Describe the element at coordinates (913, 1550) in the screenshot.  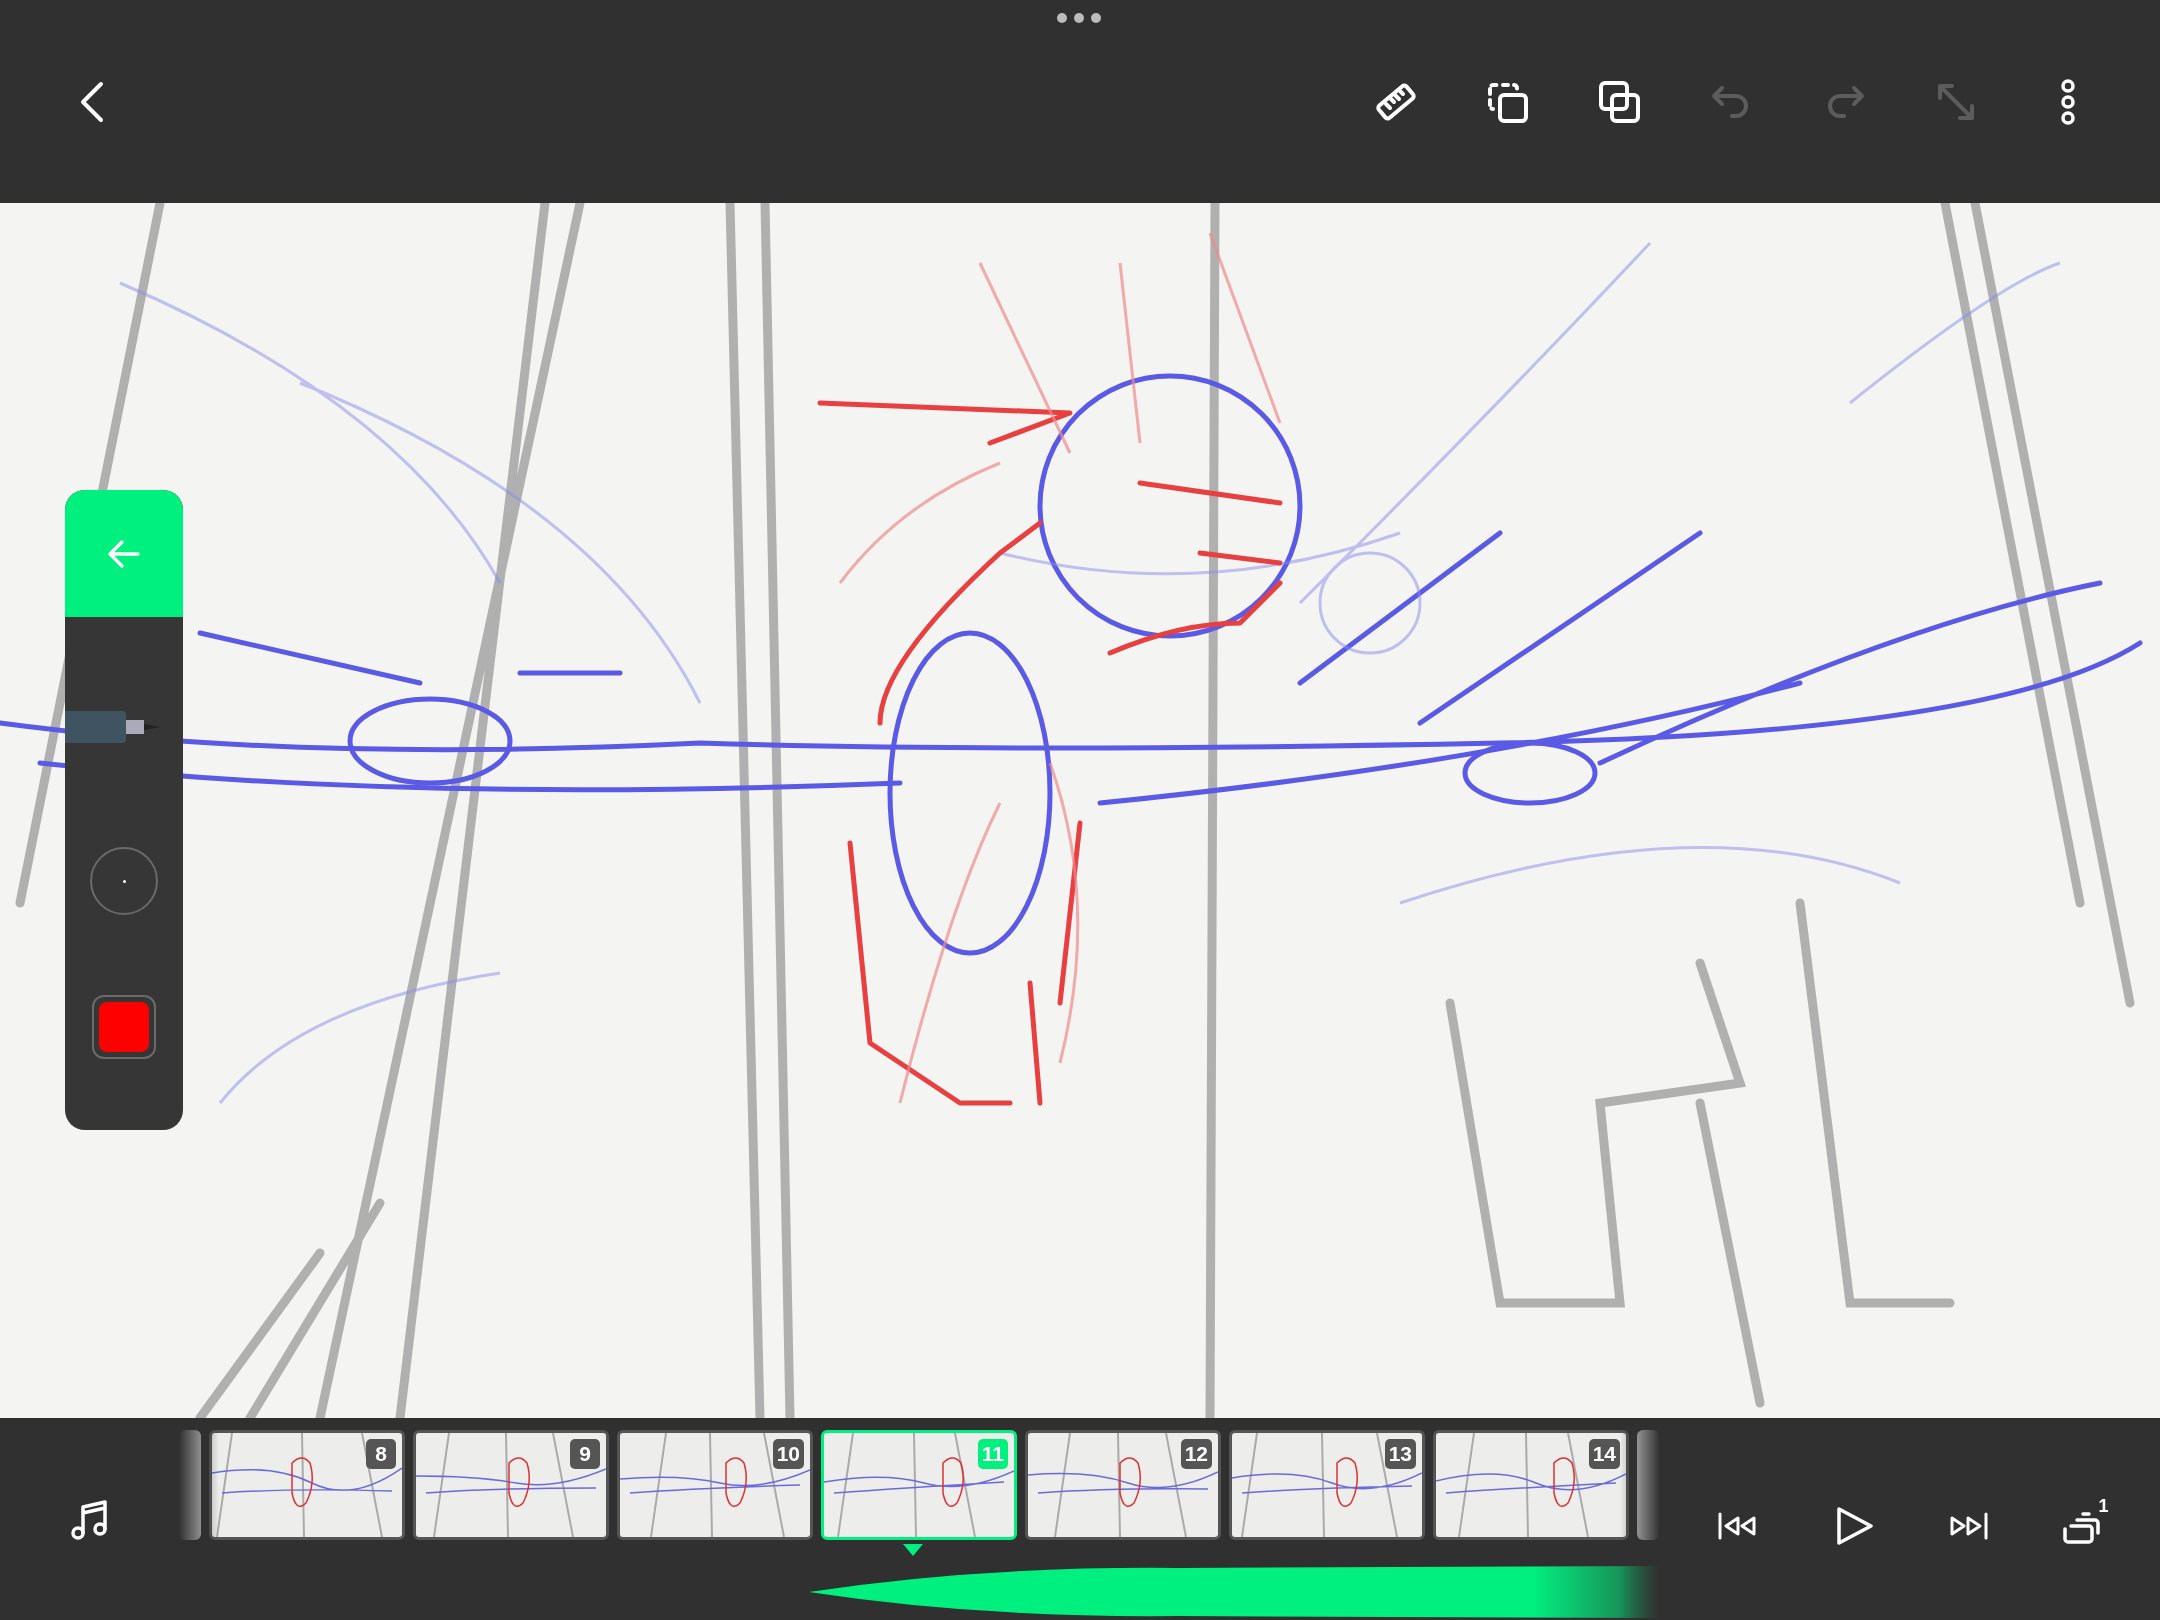
I see `playhead-icon` at that location.